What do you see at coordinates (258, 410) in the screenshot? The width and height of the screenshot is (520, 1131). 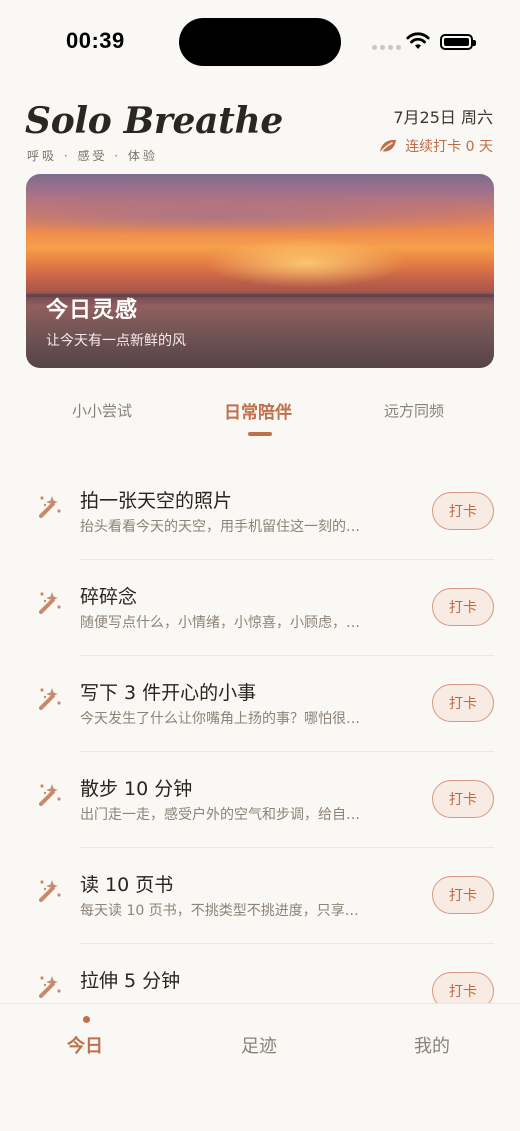 I see `tab-daily-companion: 日常陪伴` at bounding box center [258, 410].